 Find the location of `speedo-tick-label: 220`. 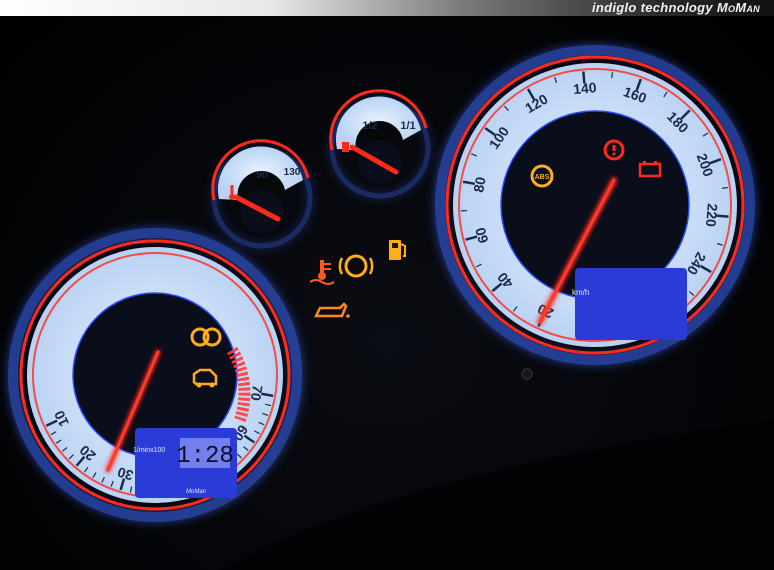

speedo-tick-label: 220 is located at coordinates (712, 215).